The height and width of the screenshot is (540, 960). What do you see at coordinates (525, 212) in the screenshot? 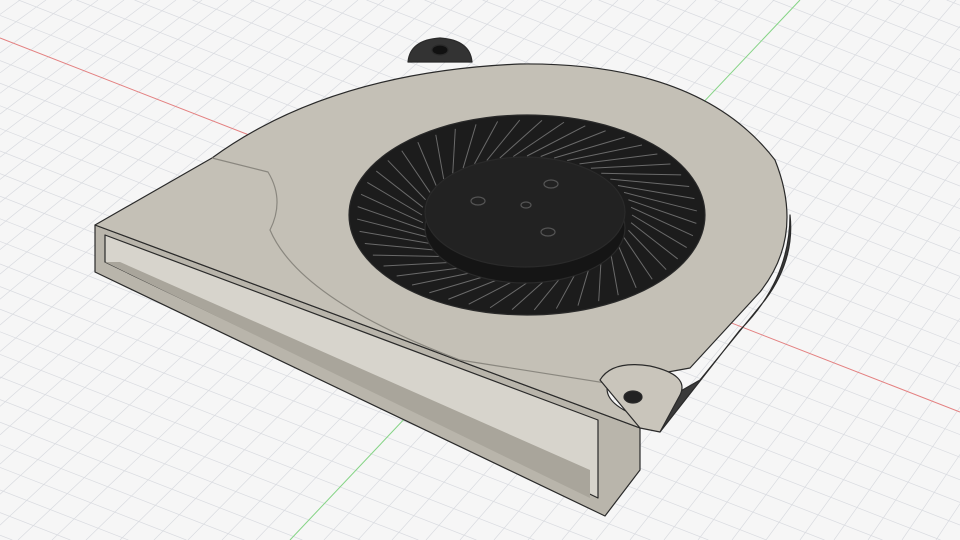
I see `fan-hub` at bounding box center [525, 212].